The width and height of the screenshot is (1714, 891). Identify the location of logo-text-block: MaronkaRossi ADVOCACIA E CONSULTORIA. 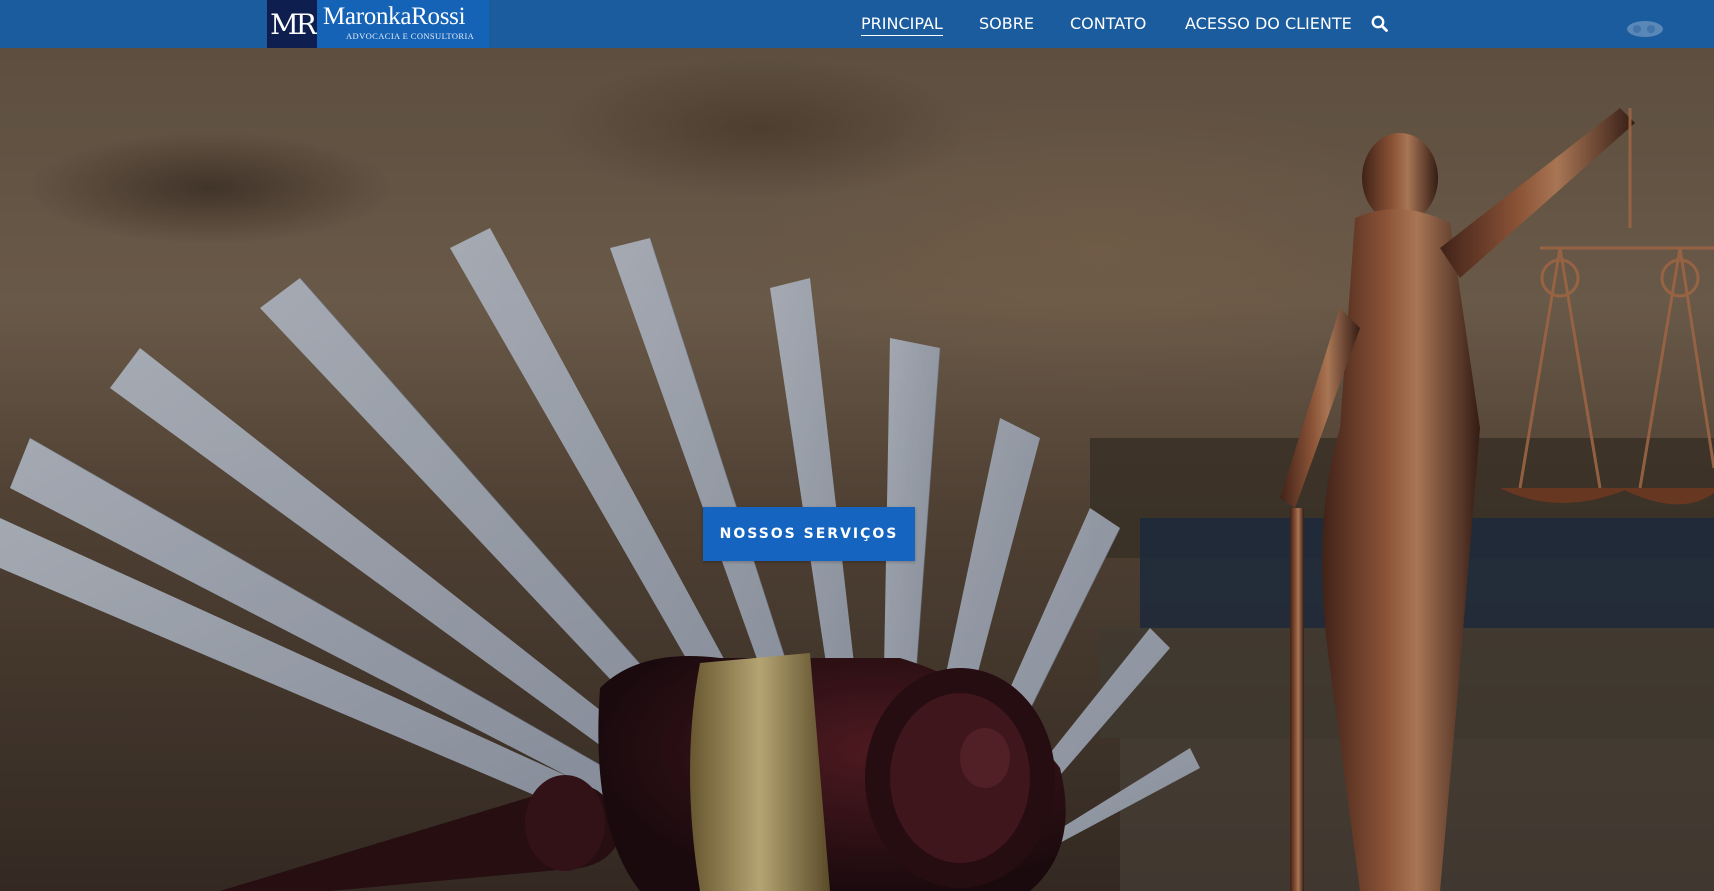
(403, 24).